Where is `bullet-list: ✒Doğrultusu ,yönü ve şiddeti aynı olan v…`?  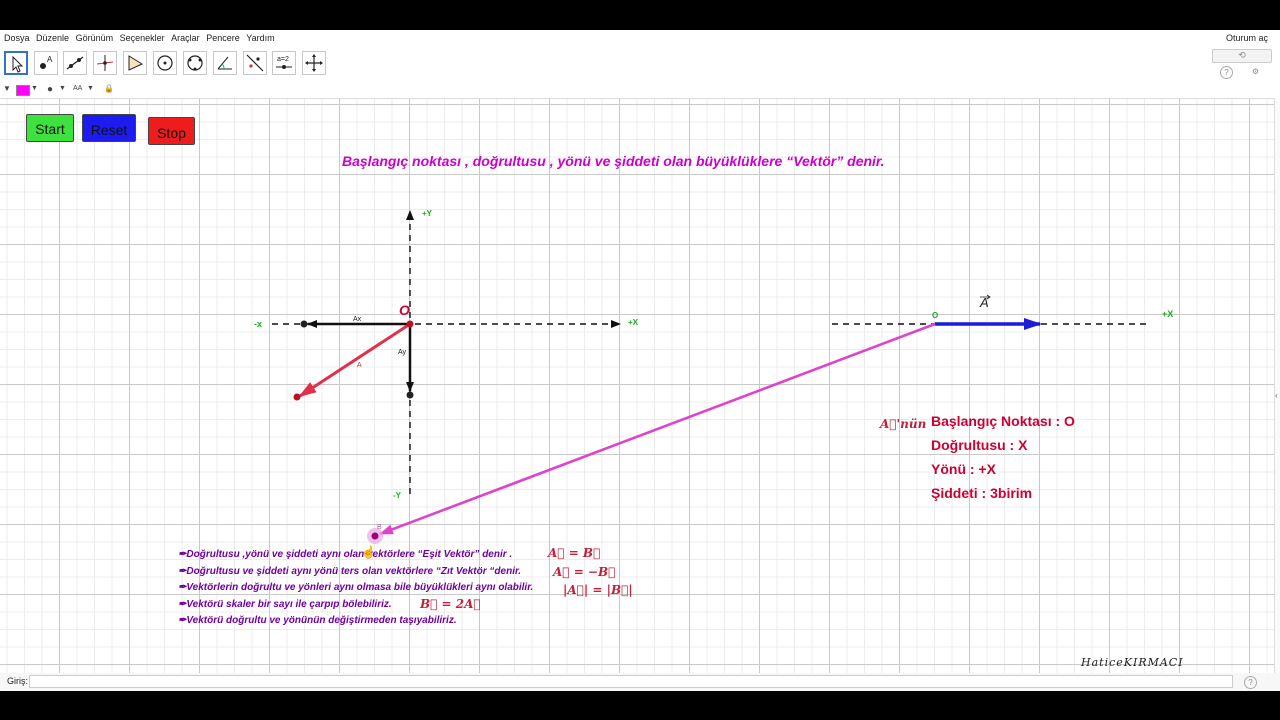
bullet-list: ✒Doğrultusu ,yönü ve şiddeti aynı olan v… is located at coordinates (355, 590).